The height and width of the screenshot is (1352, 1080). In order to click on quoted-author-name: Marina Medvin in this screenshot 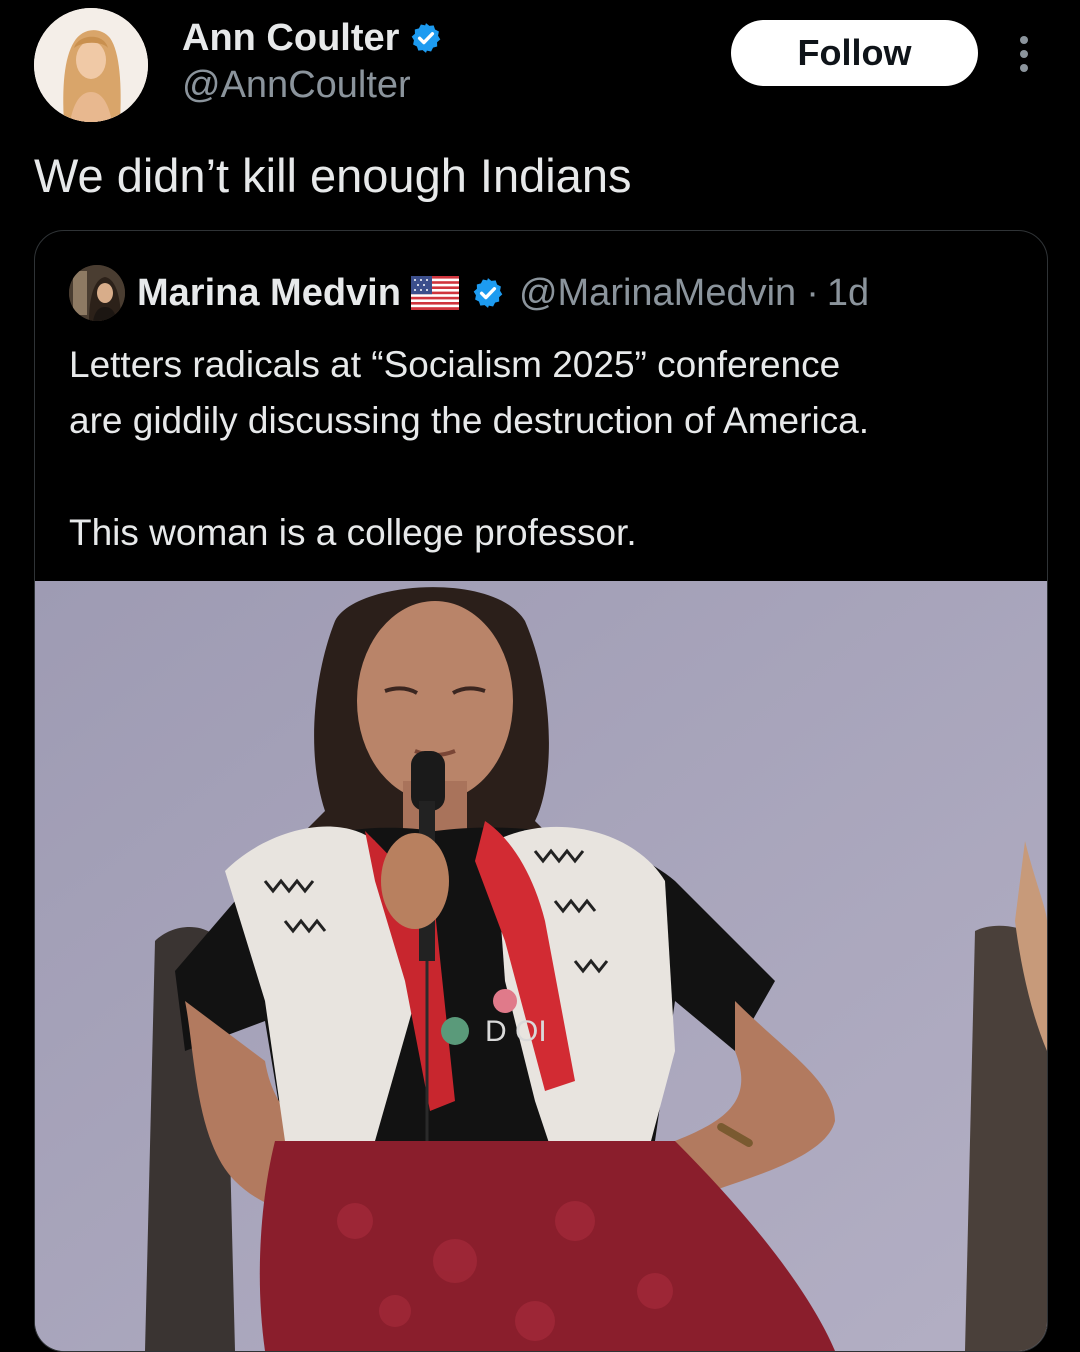, I will do `click(269, 293)`.